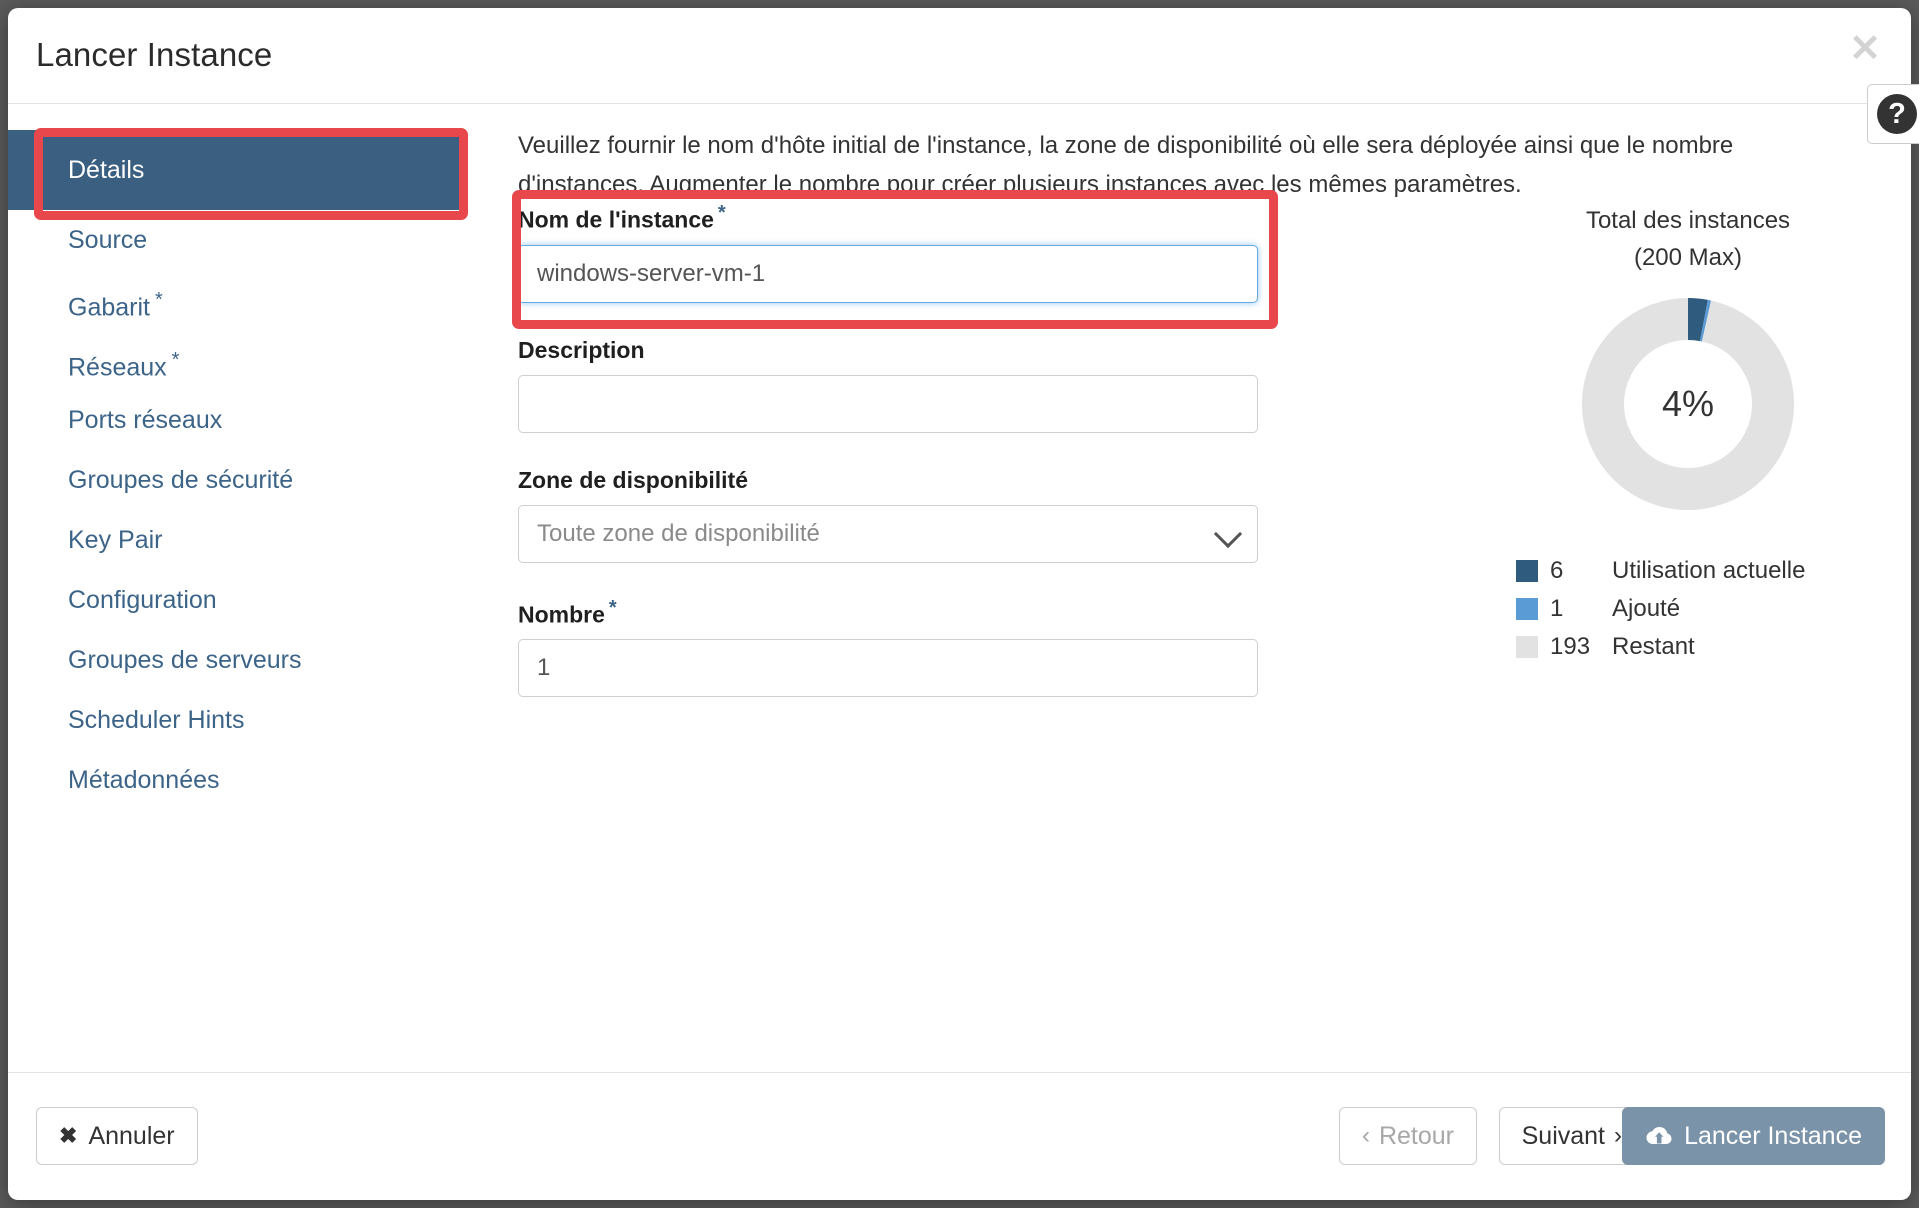  I want to click on legend-label: Utilisation actuelle, so click(1709, 570).